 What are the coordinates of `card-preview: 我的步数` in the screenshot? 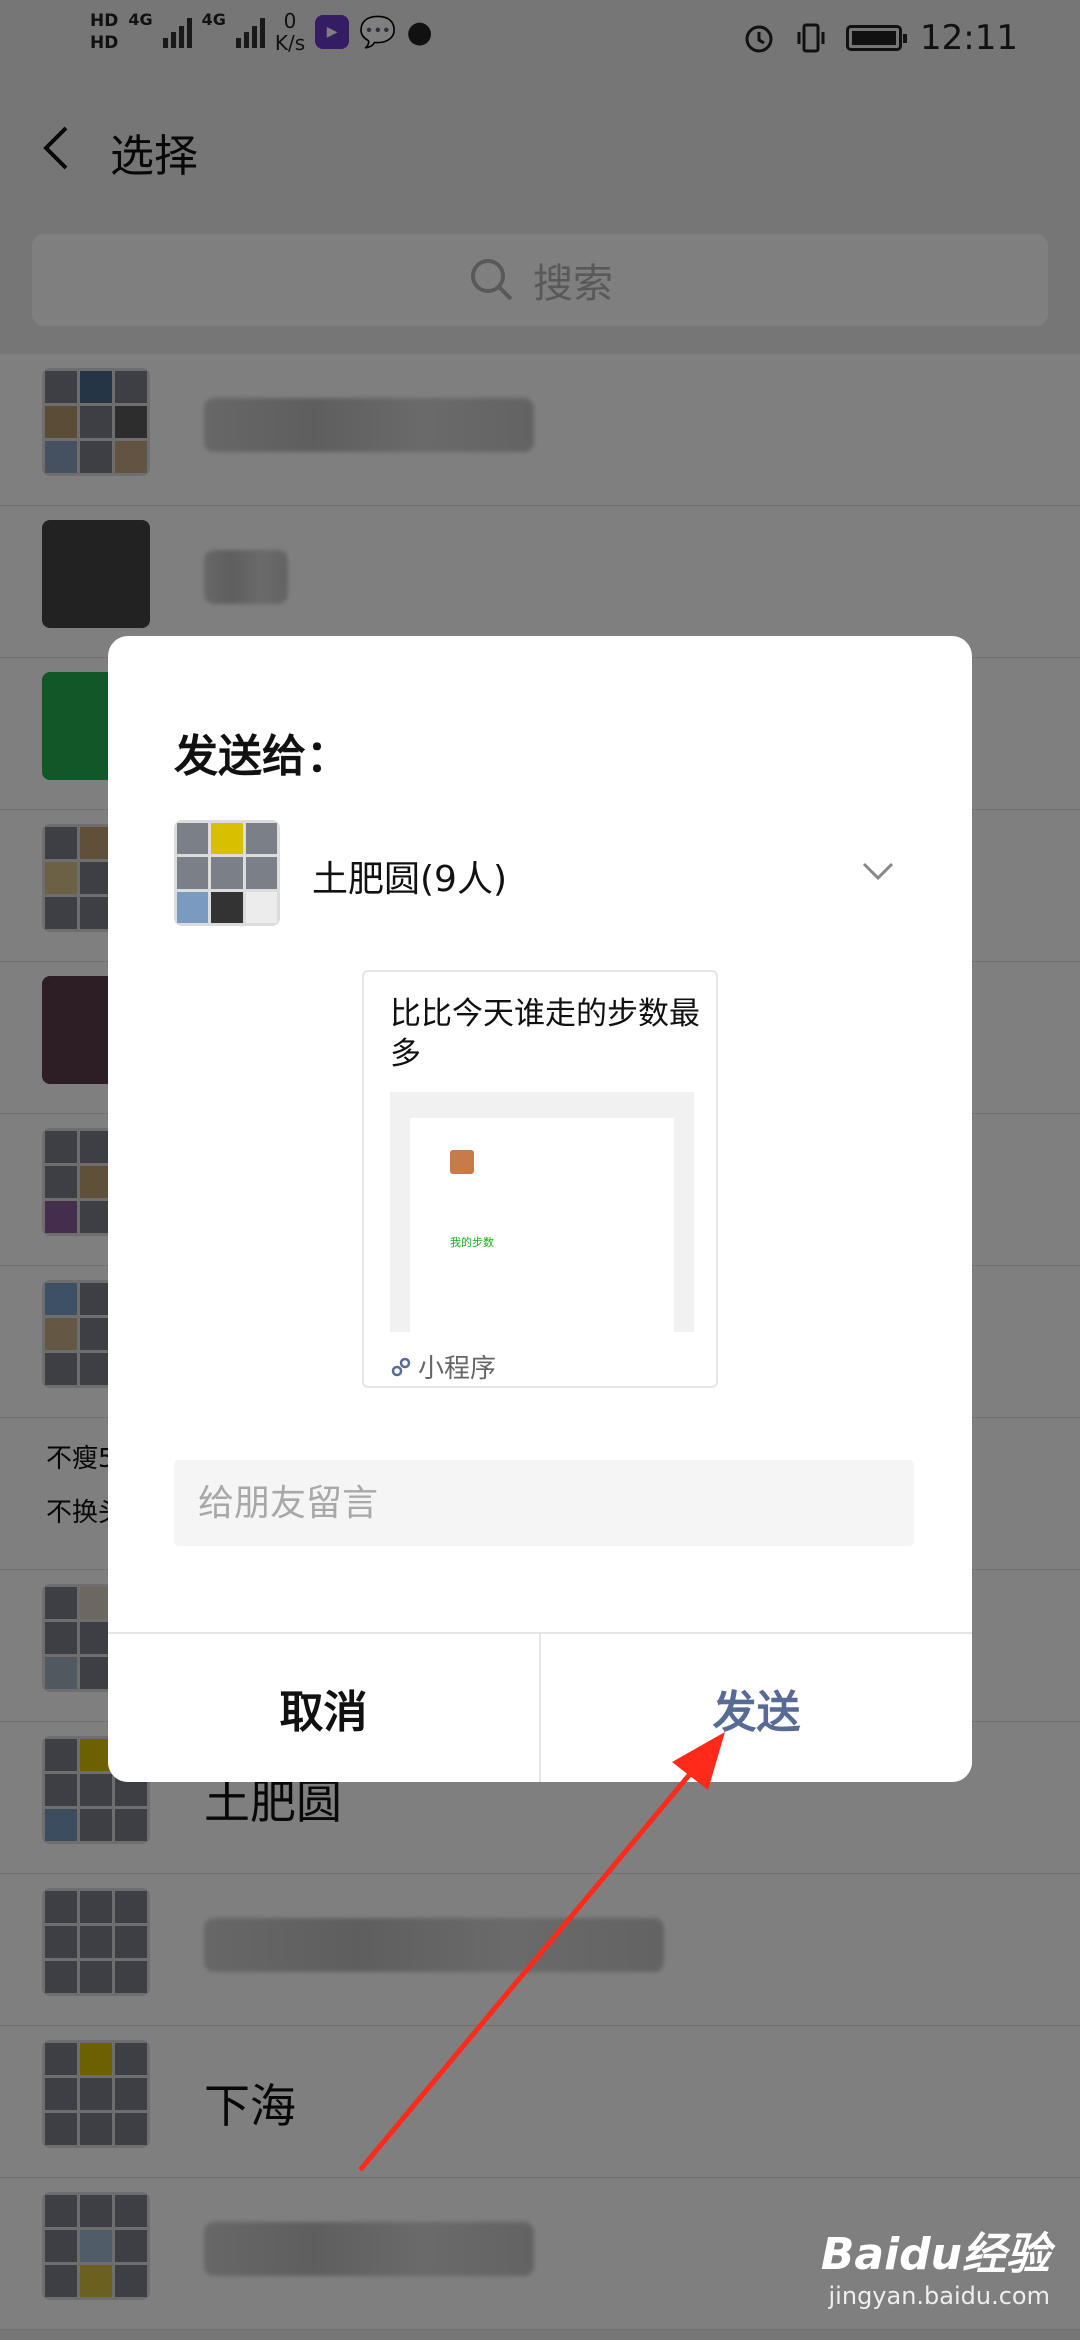 It's located at (542, 1212).